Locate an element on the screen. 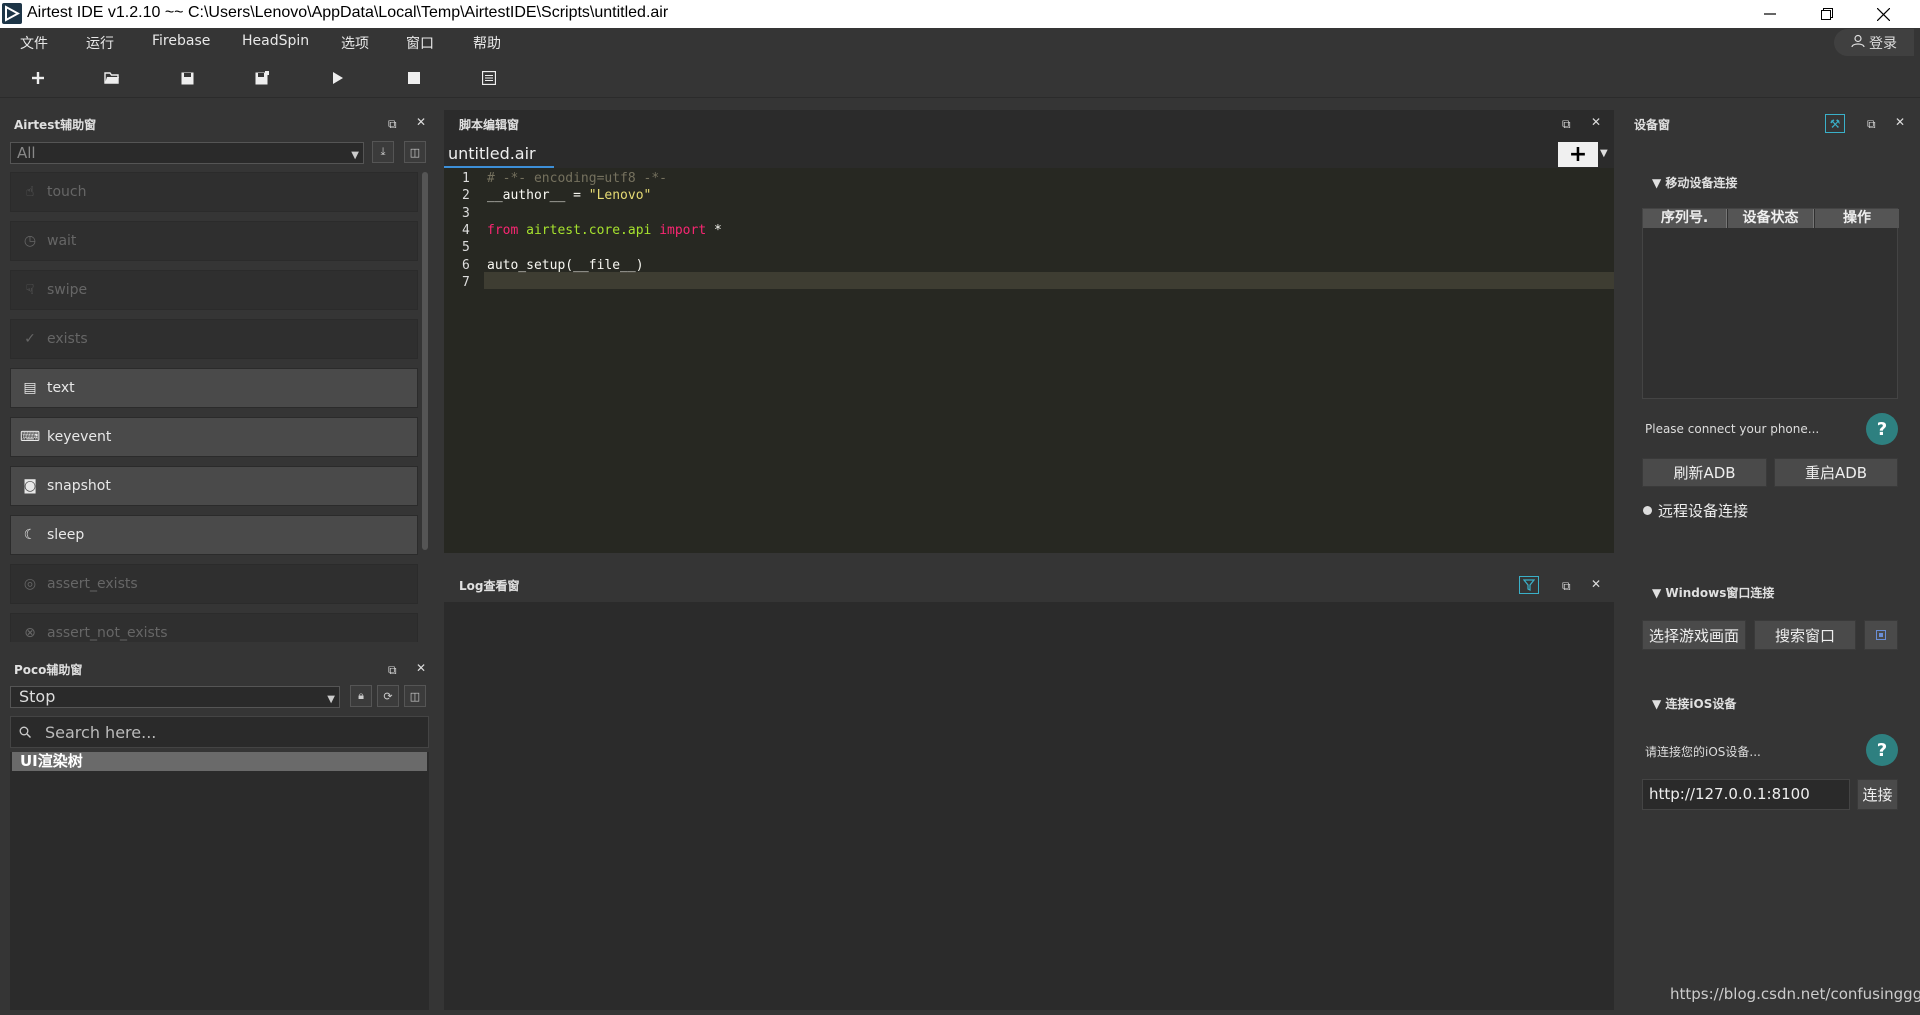 This screenshot has height=1015, width=1920. code-line: 3 is located at coordinates (1029, 213).